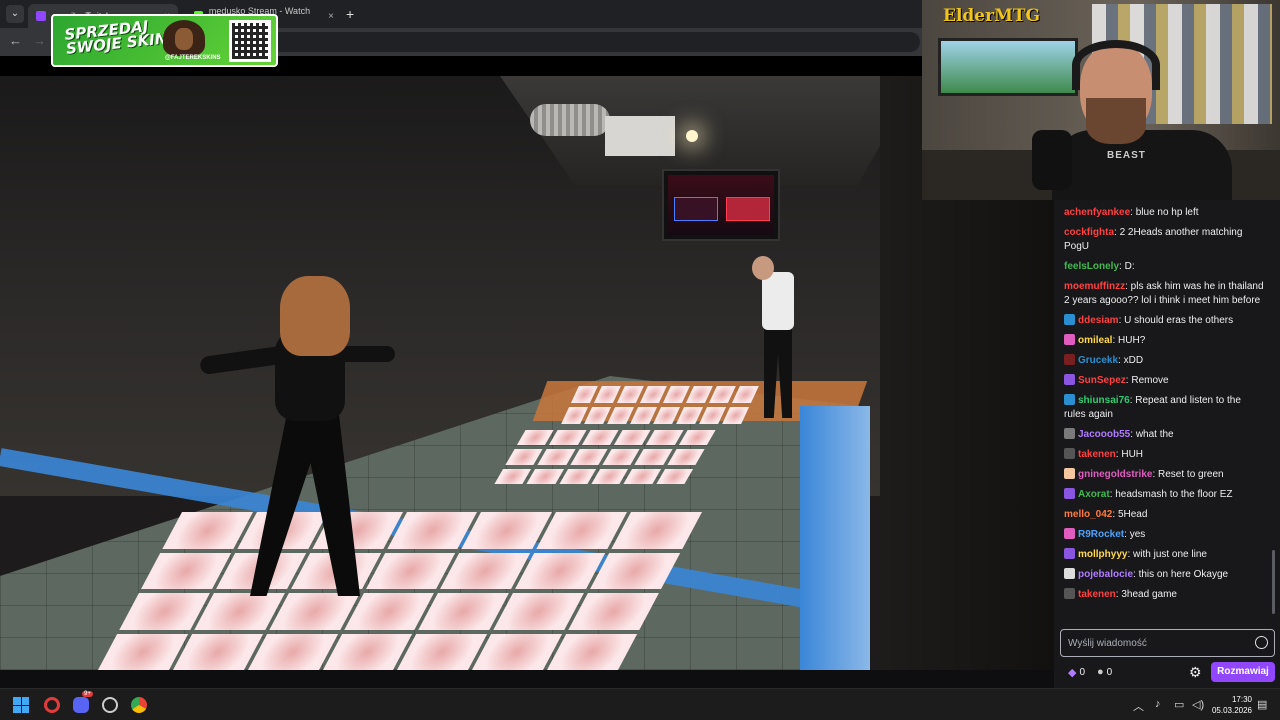 The image size is (1280, 720). I want to click on chat-username: SunSepez, so click(1102, 380).